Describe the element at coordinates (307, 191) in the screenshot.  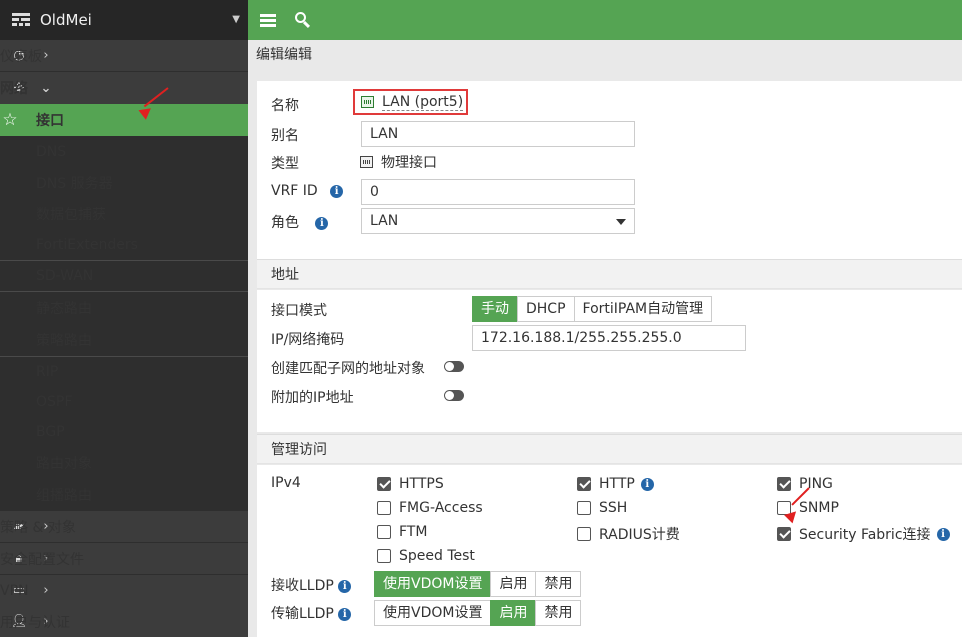
I see `vrf-label: VRF ID i` at that location.